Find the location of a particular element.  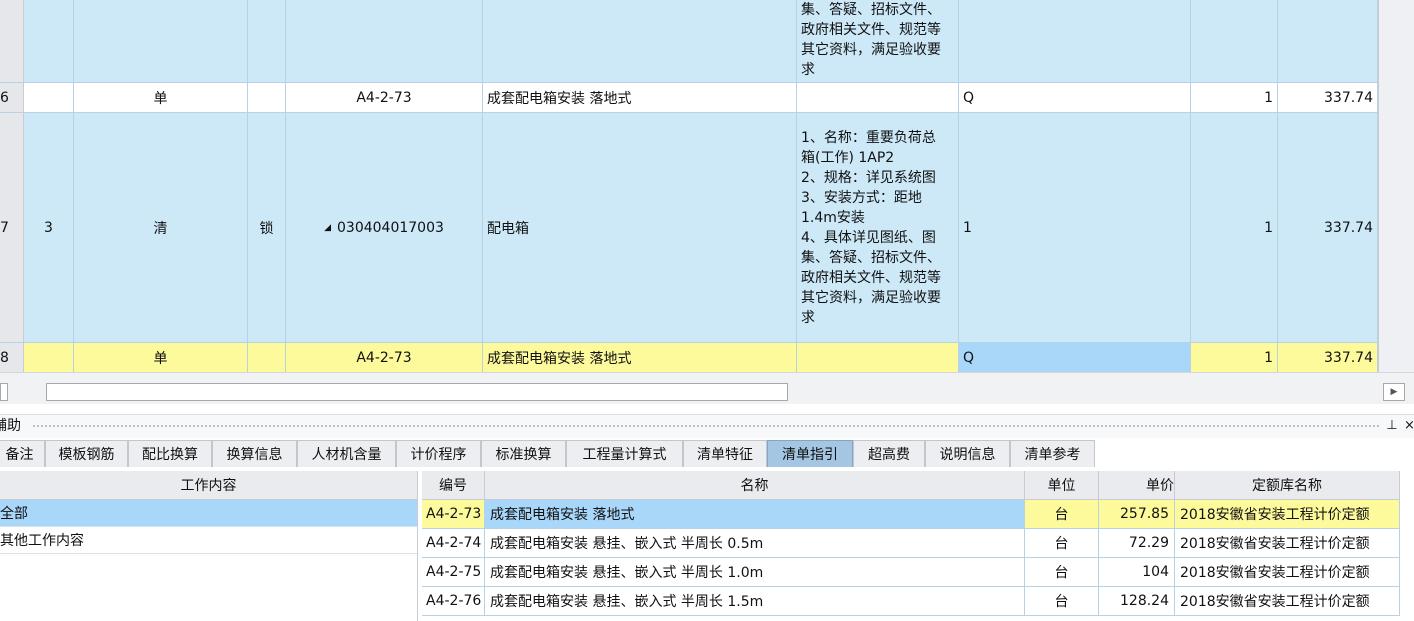

seq-cell: 3 is located at coordinates (49, 228).